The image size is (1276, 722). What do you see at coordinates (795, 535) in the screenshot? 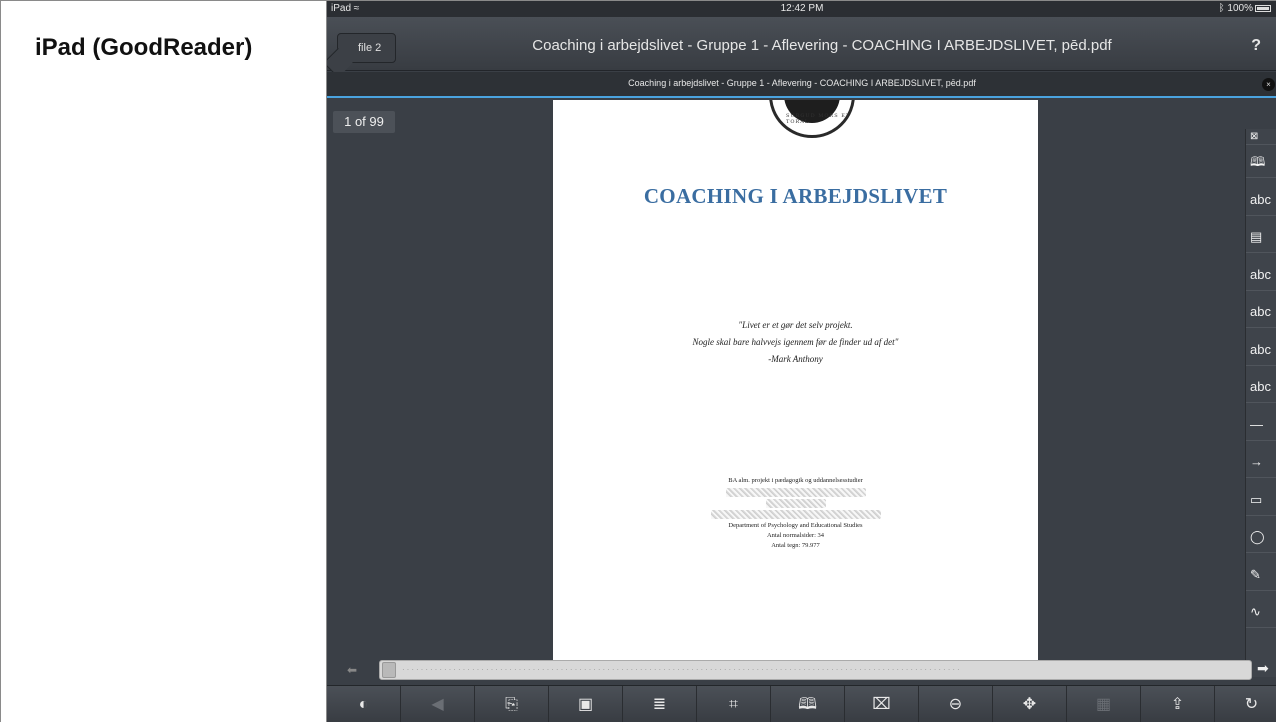
I see `info-line: Antal normalsider: 34` at bounding box center [795, 535].